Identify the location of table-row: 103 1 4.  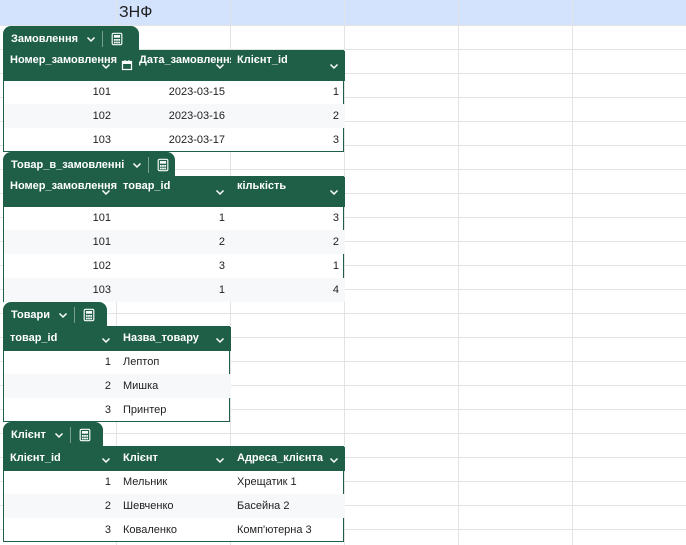
(174, 290).